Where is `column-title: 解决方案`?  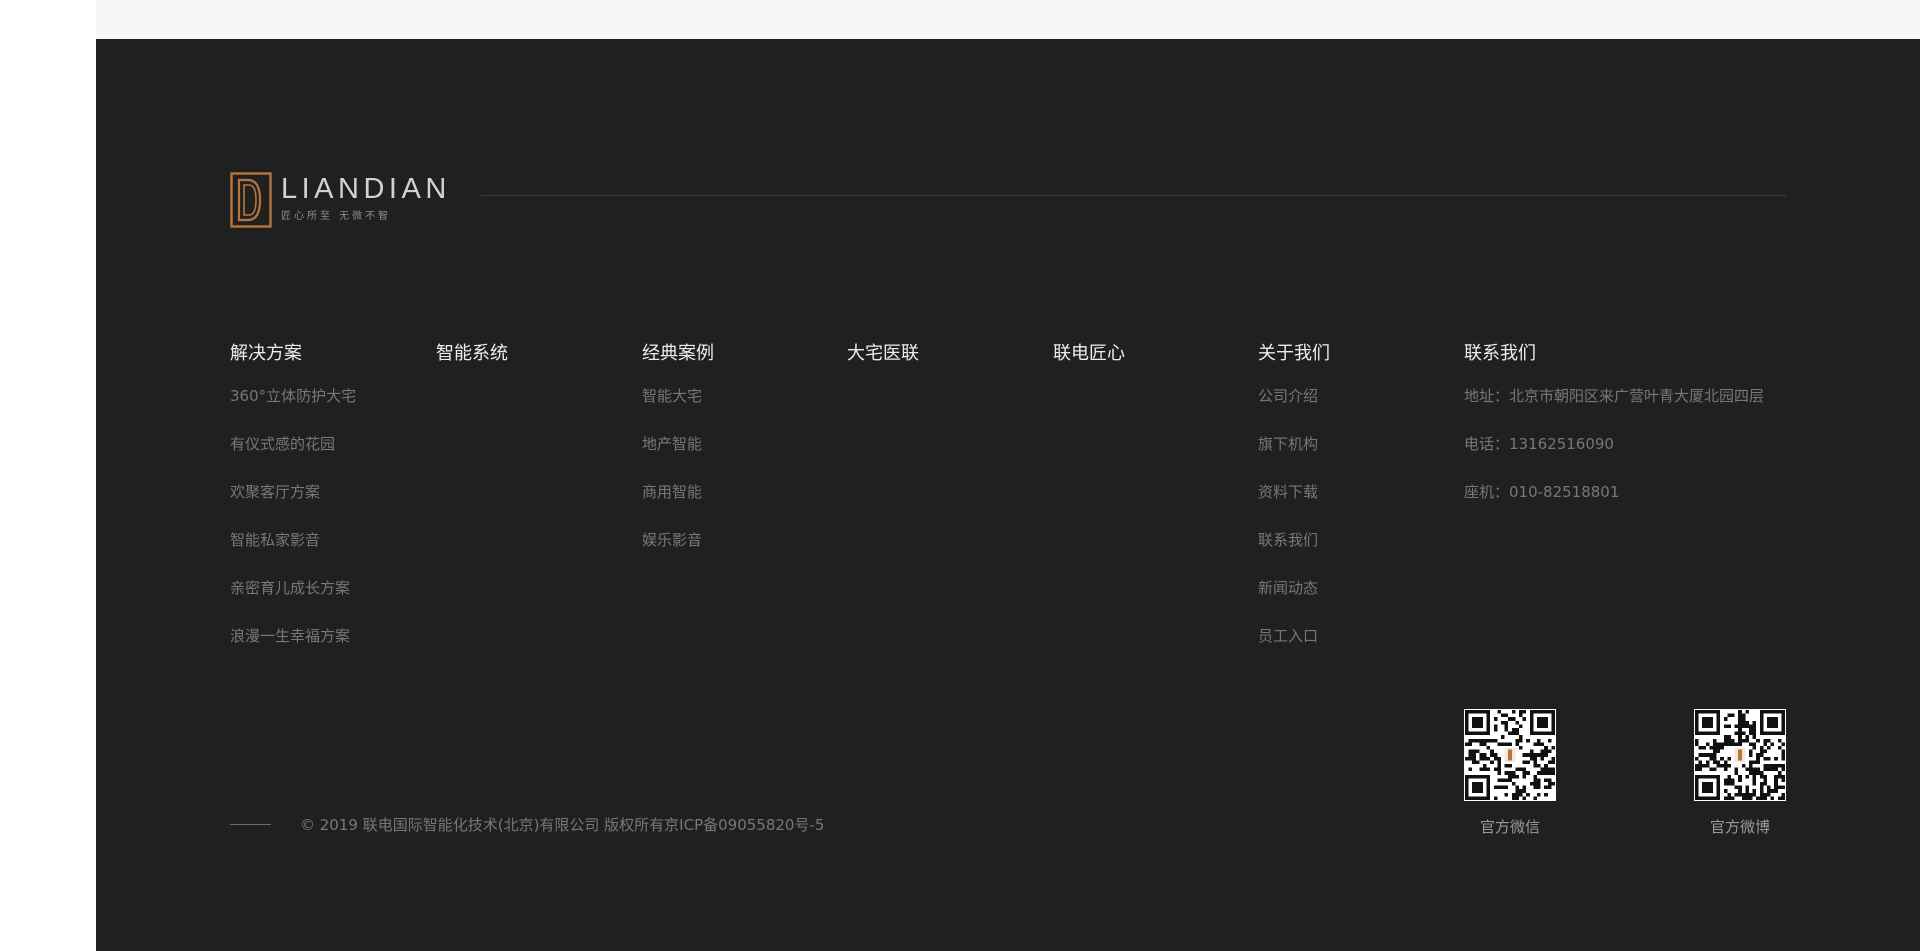
column-title: 解决方案 is located at coordinates (293, 354).